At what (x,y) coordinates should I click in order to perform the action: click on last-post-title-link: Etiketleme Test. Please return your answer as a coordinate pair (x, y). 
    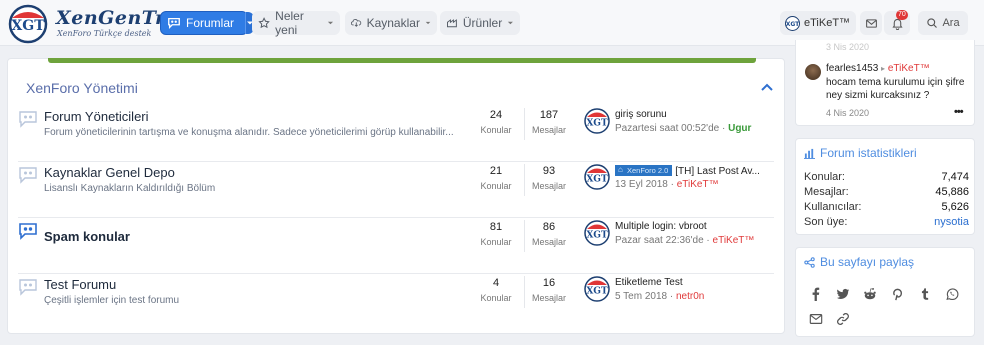
    Looking at the image, I should click on (695, 282).